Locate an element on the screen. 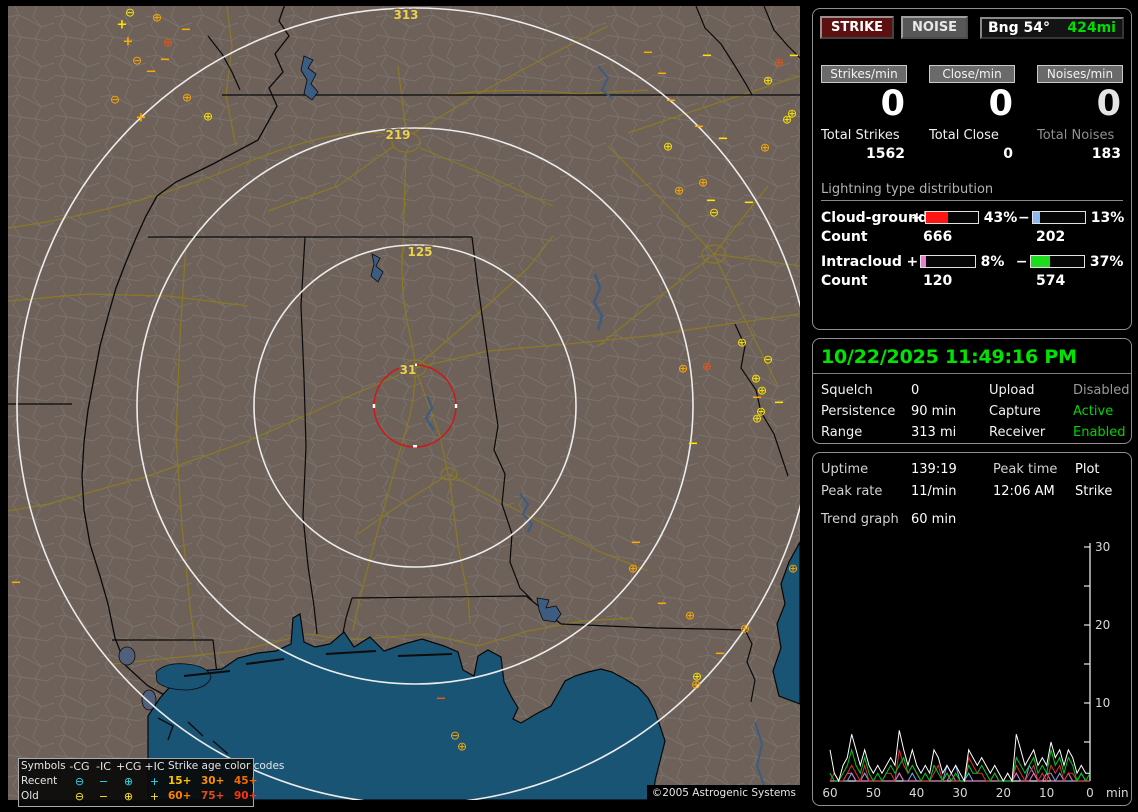  minus-sign: − is located at coordinates (1024, 217).